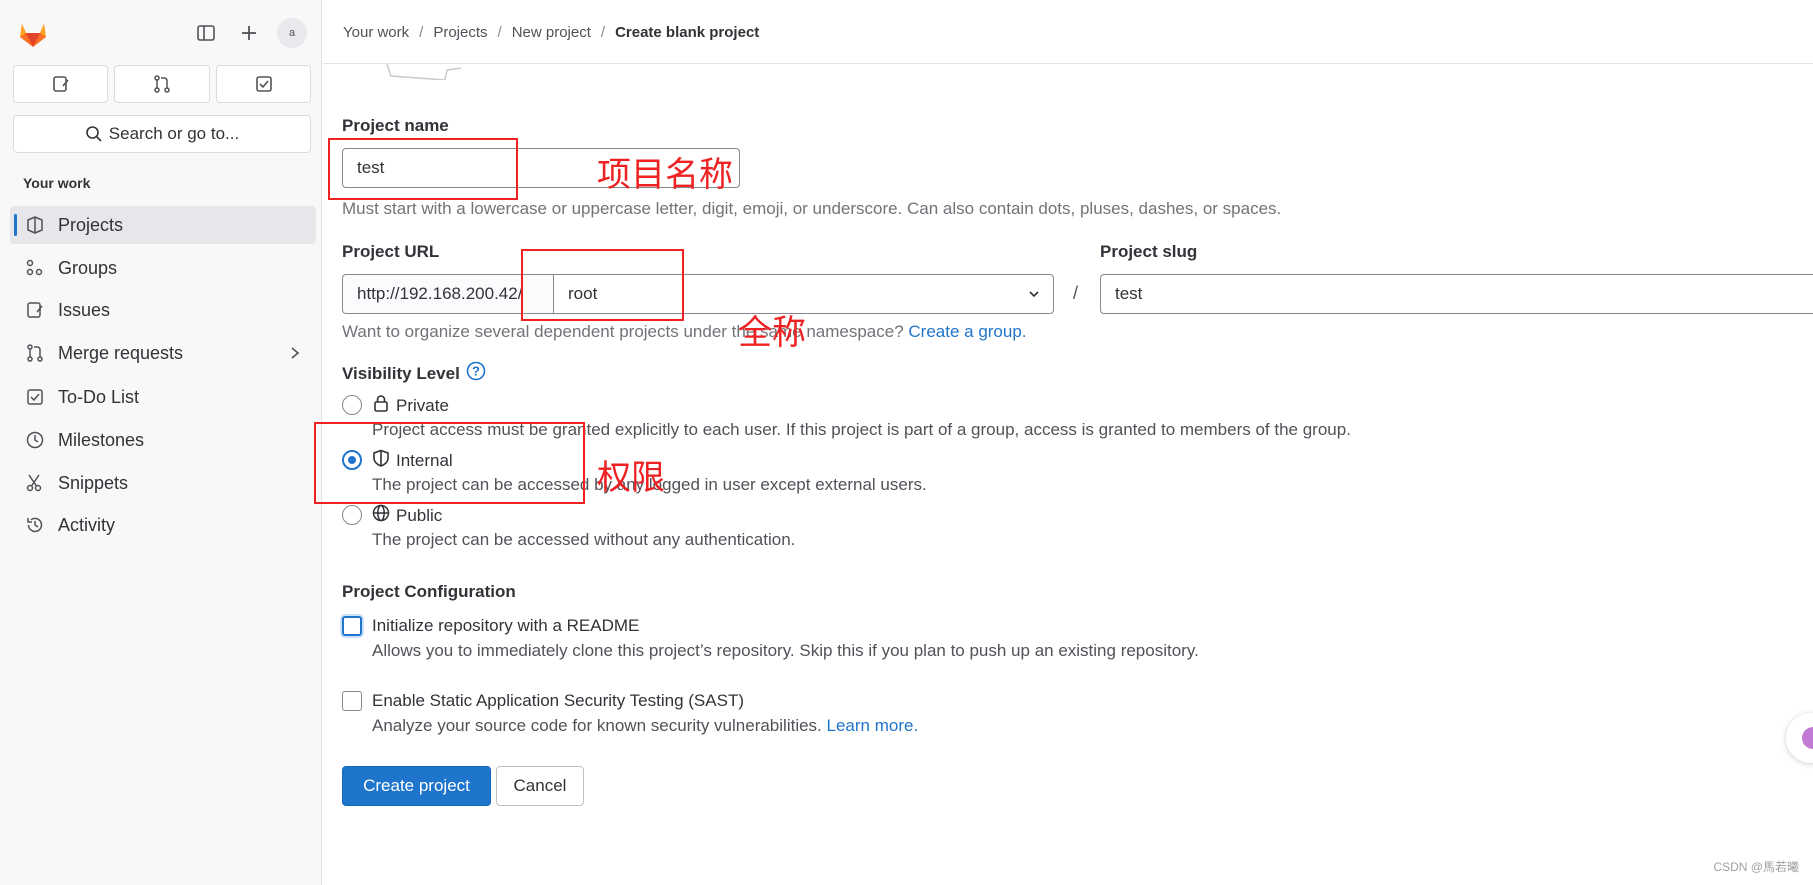  I want to click on sidebar-item-snippets: Snippets, so click(163, 483).